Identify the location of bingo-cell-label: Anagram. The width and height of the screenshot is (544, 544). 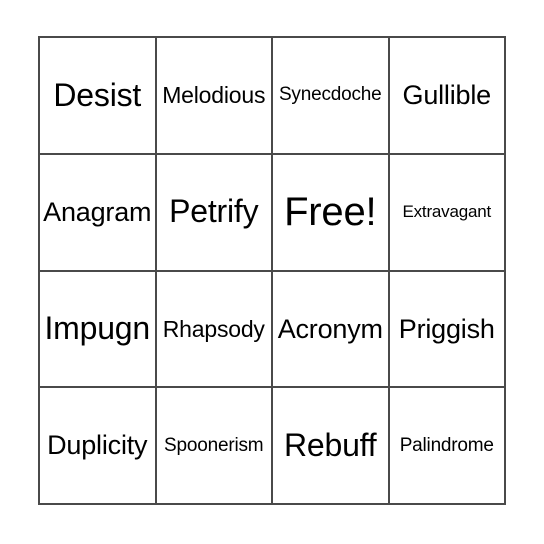
(97, 211).